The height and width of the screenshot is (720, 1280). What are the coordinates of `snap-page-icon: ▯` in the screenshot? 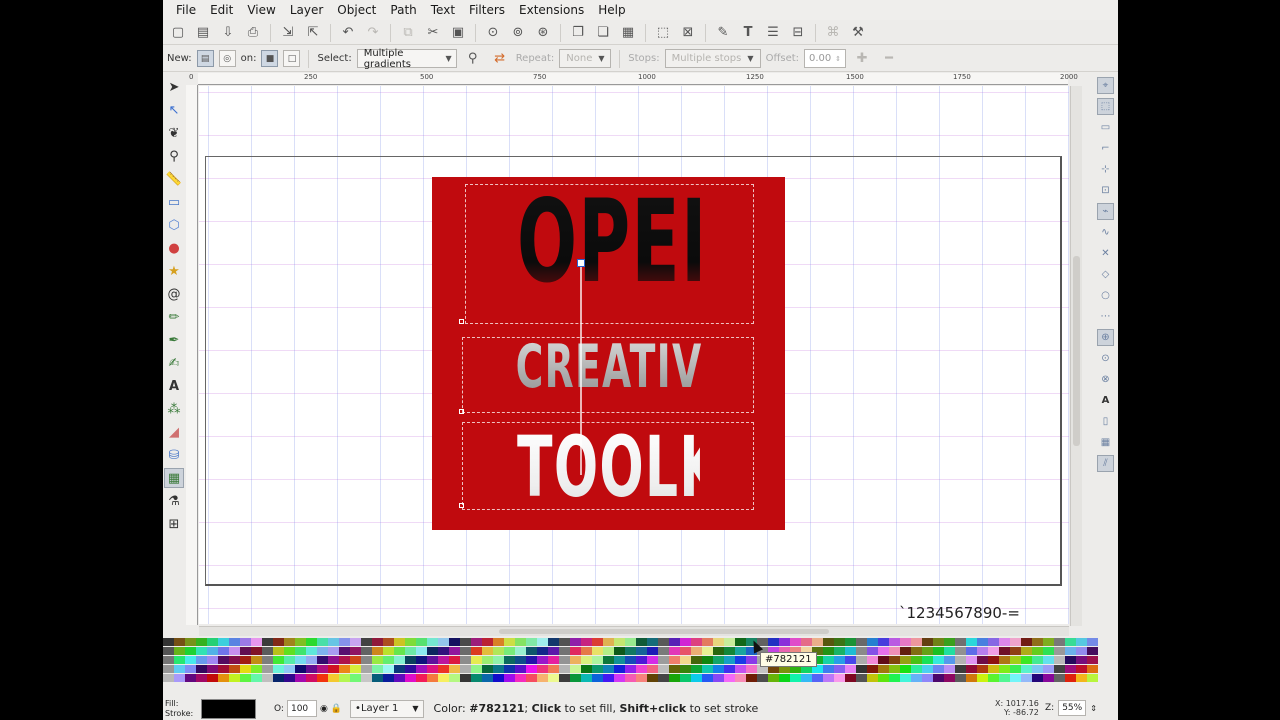 It's located at (1105, 421).